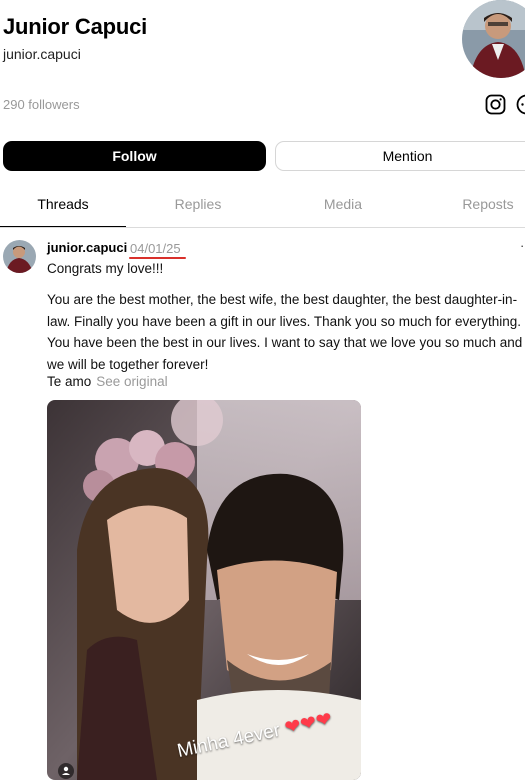 The image size is (525, 784). I want to click on more-options-icon, so click(520, 104).